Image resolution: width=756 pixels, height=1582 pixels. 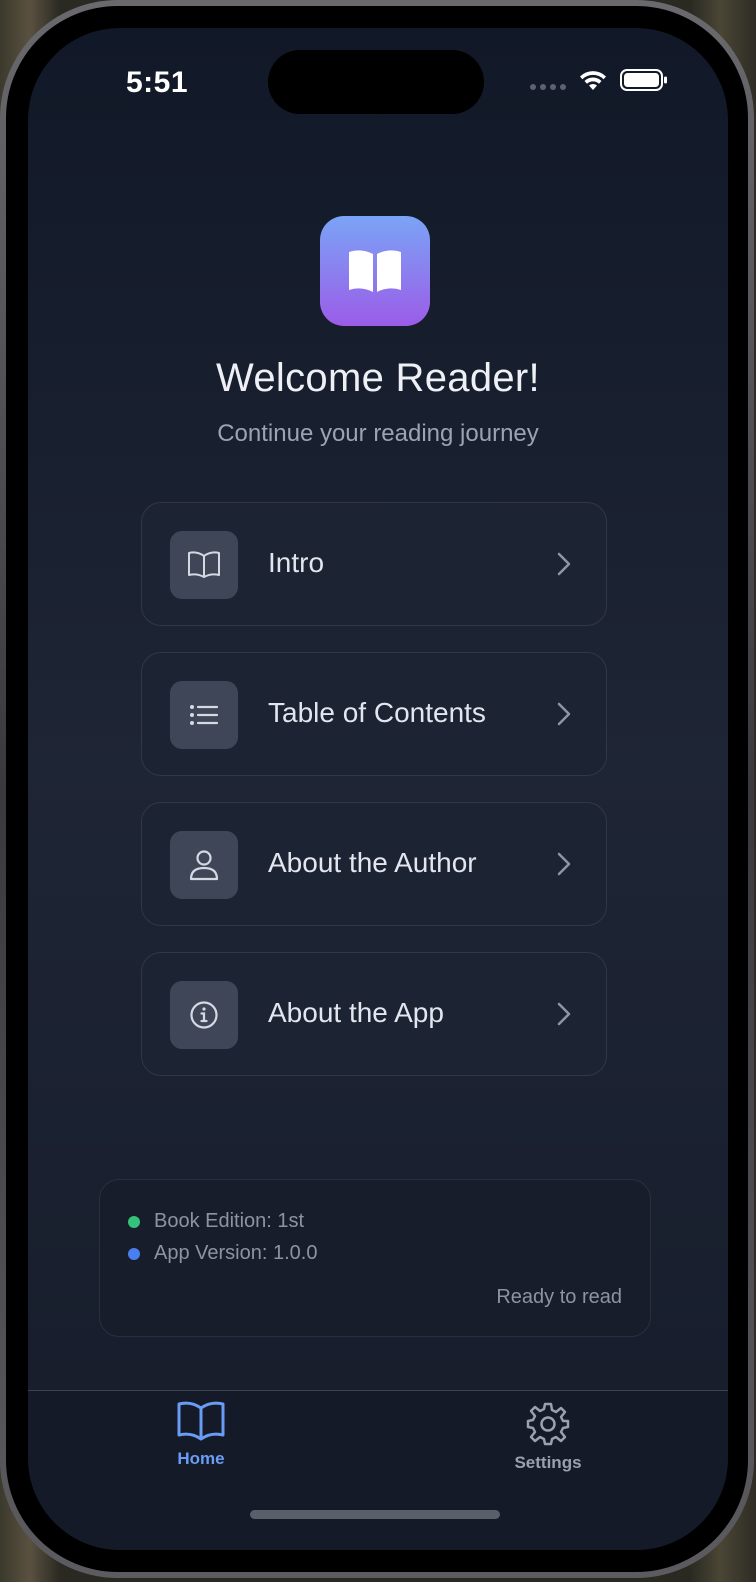 What do you see at coordinates (375, 1514) in the screenshot?
I see `home-indicator` at bounding box center [375, 1514].